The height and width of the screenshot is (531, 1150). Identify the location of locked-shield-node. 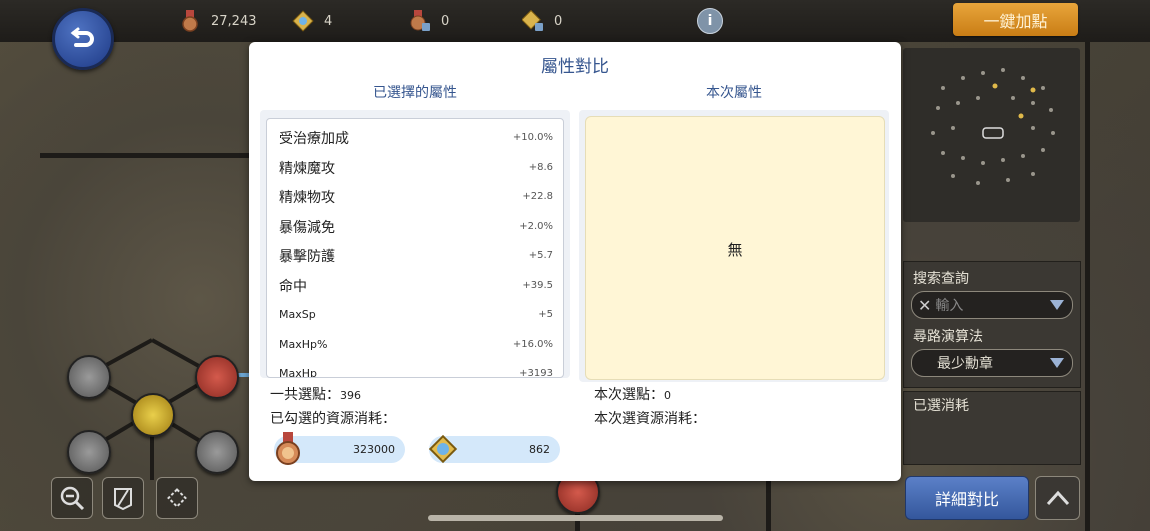
(89, 377).